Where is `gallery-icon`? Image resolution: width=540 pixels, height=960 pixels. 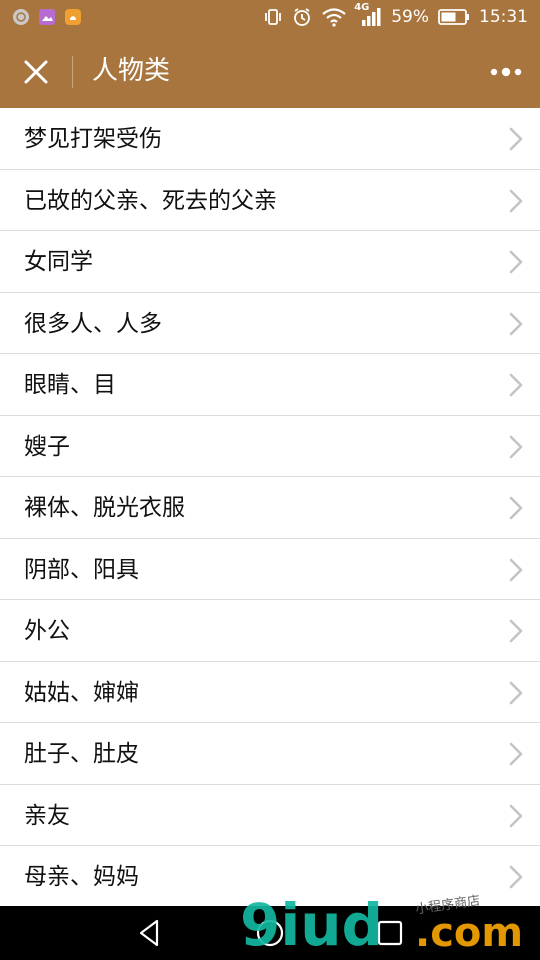 gallery-icon is located at coordinates (47, 17).